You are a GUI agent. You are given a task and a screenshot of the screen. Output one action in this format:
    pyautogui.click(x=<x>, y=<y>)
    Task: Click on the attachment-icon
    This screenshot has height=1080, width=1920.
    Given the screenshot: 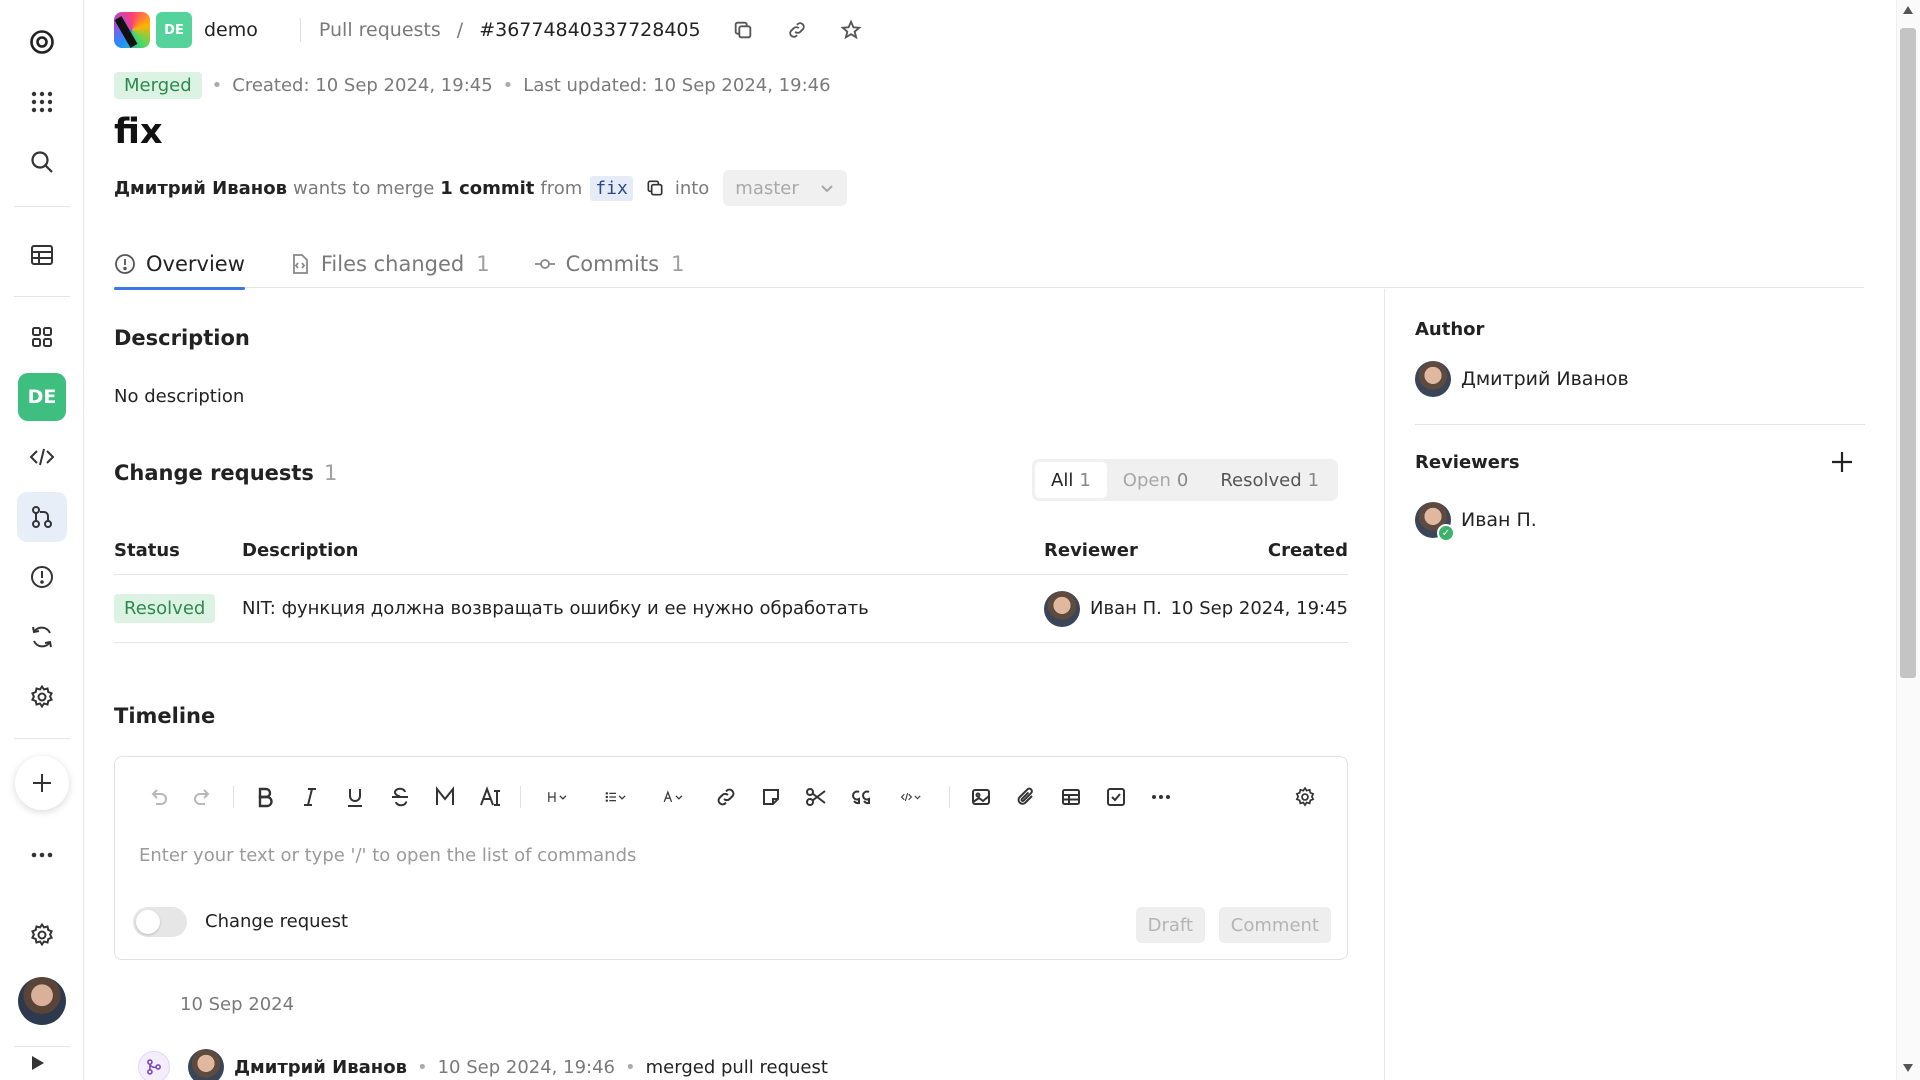 What is the action you would take?
    pyautogui.click(x=1025, y=797)
    